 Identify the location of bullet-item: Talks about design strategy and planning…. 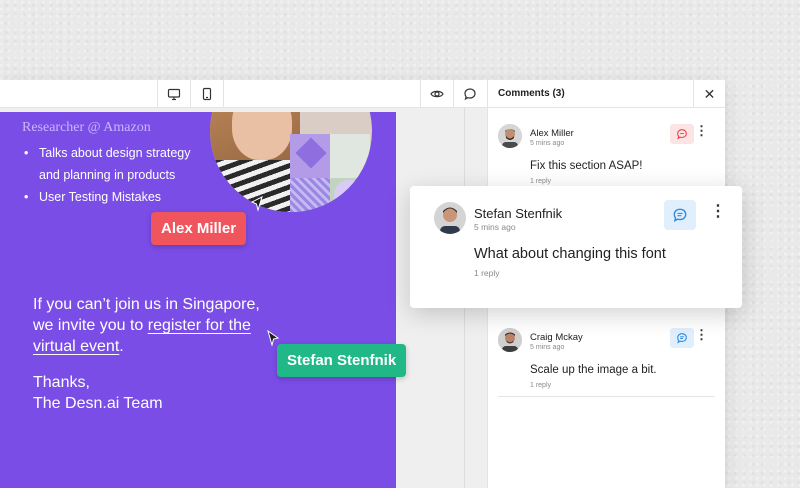
(114, 164).